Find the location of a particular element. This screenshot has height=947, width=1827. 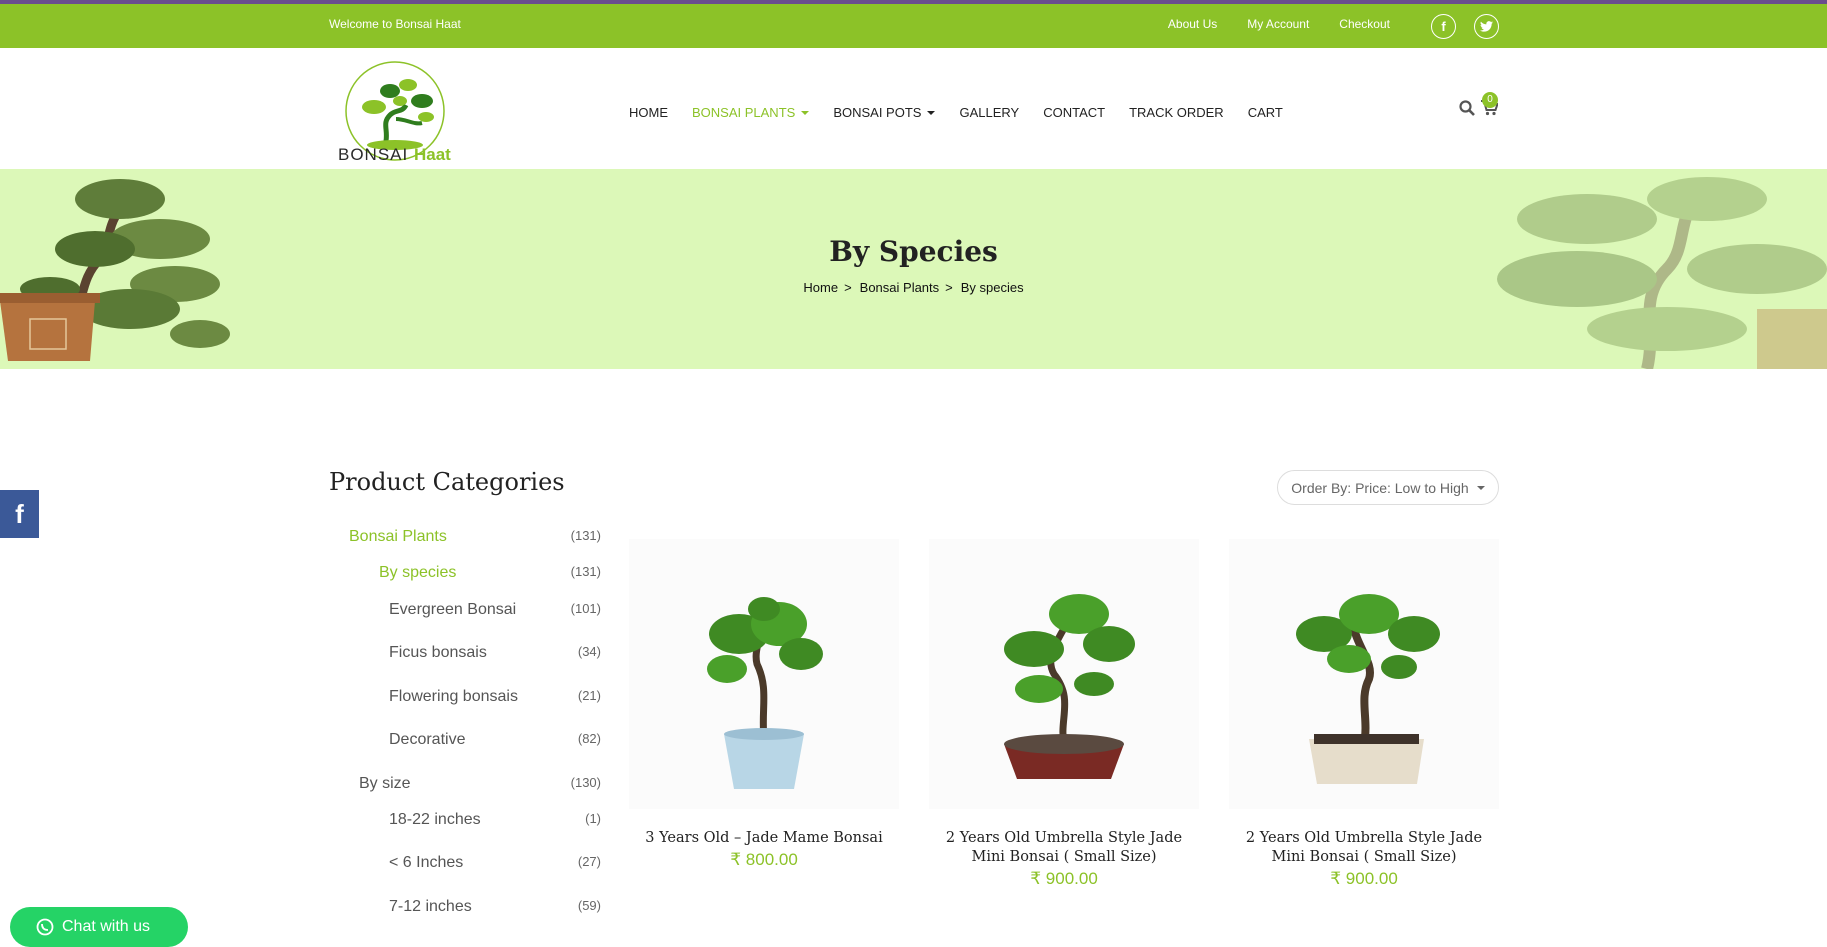

nav-bonsai-pots: BONSAI POTS is located at coordinates (884, 112).